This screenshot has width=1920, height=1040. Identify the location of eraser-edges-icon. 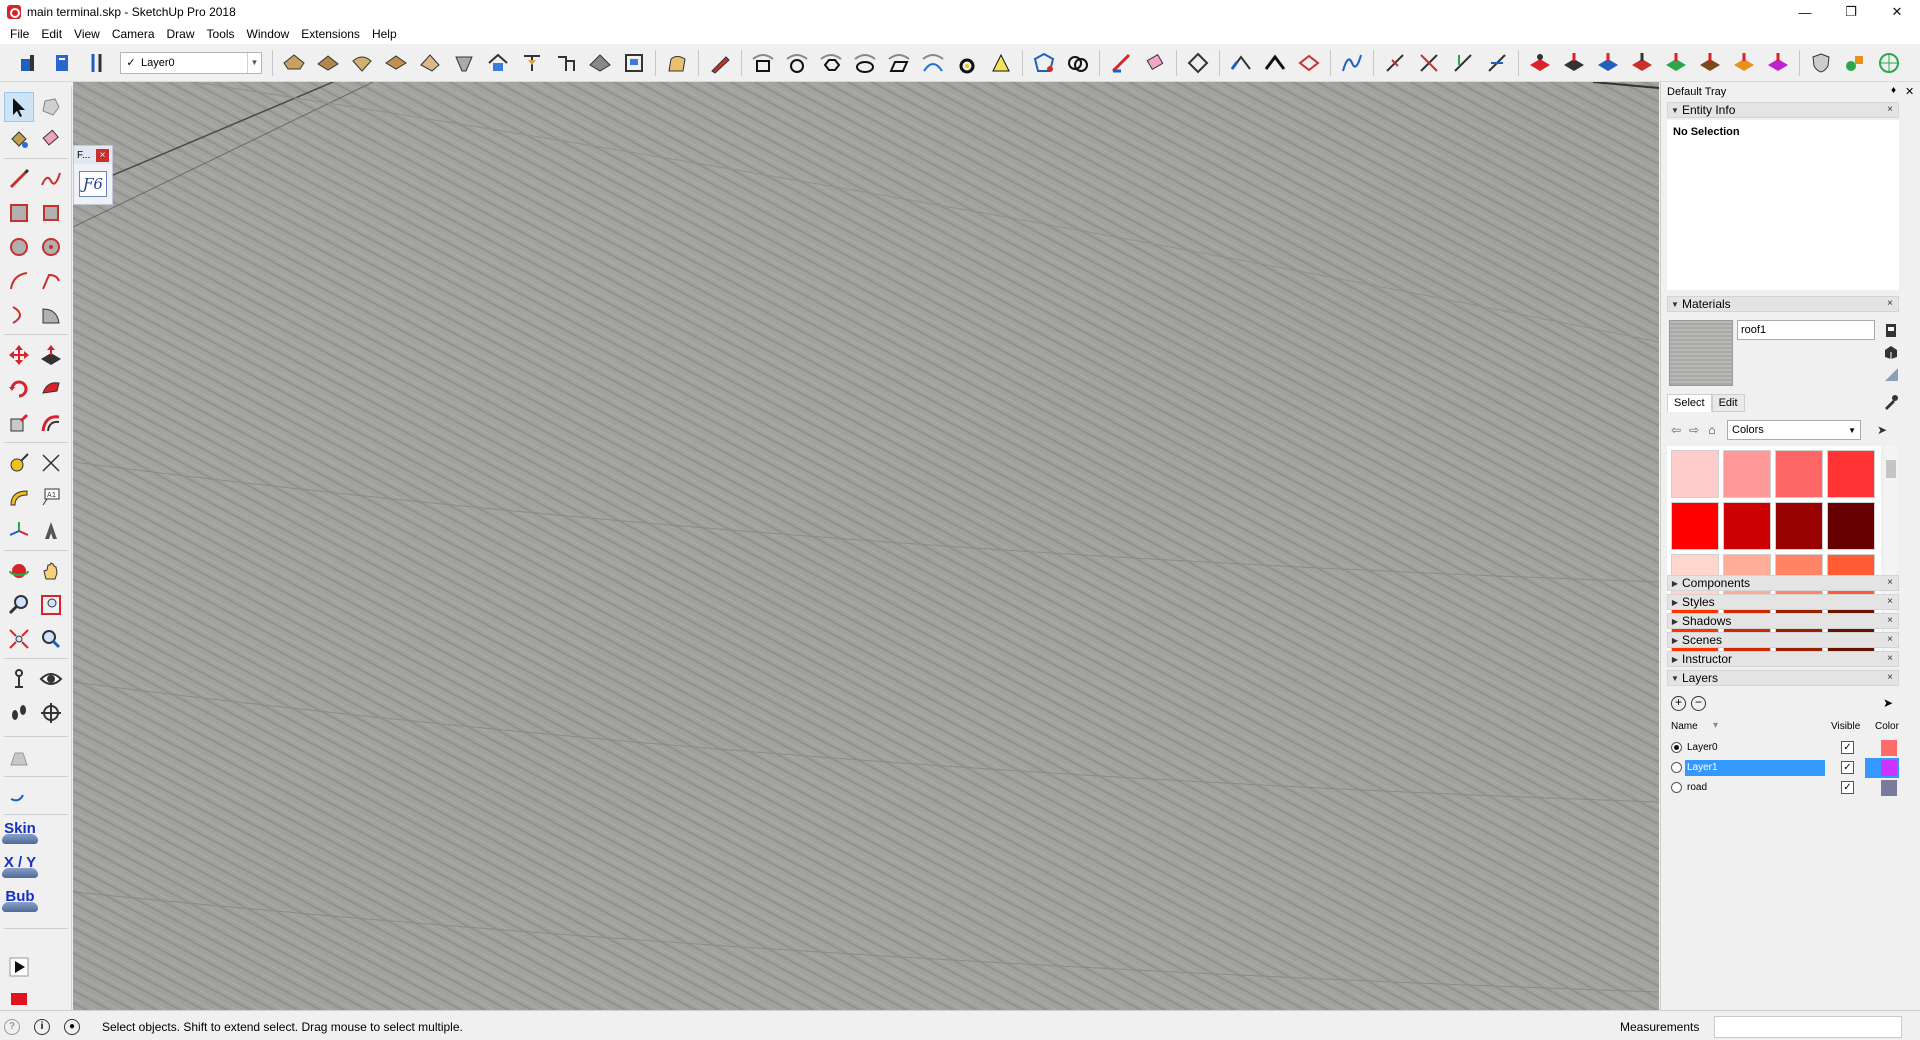
(1155, 63).